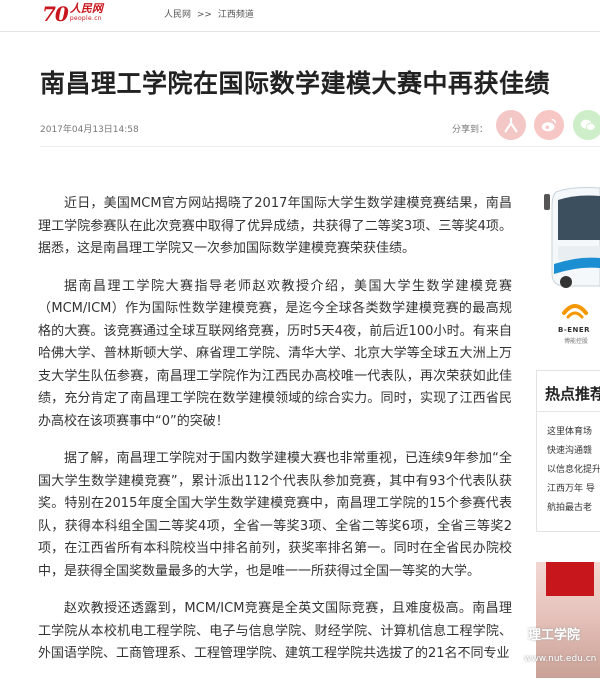 Image resolution: width=600 pixels, height=681 pixels. Describe the element at coordinates (89, 130) in the screenshot. I see `publish-datetime: 2017年04月13日14:58` at that location.